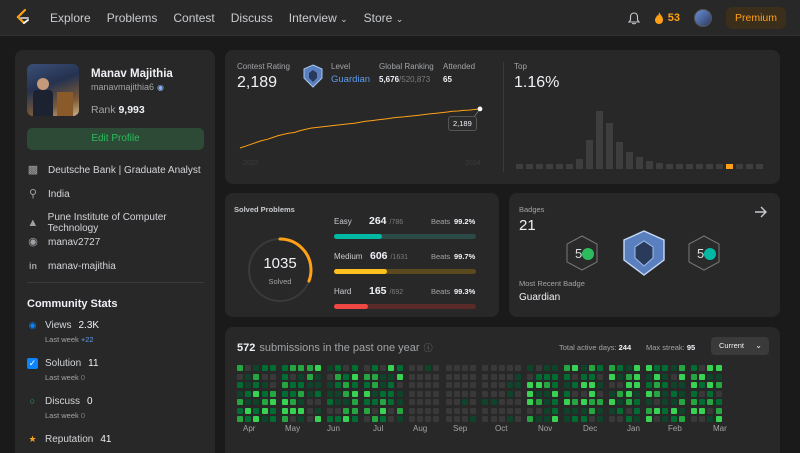 The width and height of the screenshot is (800, 453). What do you see at coordinates (132, 18) in the screenshot?
I see `nav-problems: Problems` at bounding box center [132, 18].